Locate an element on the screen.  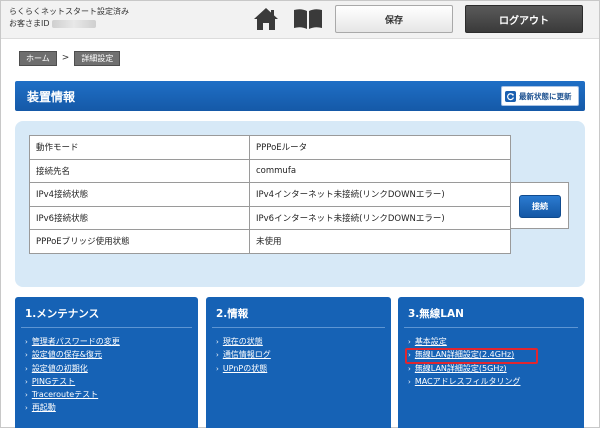
row-label: IPv6接続状態 is located at coordinates (139, 217).